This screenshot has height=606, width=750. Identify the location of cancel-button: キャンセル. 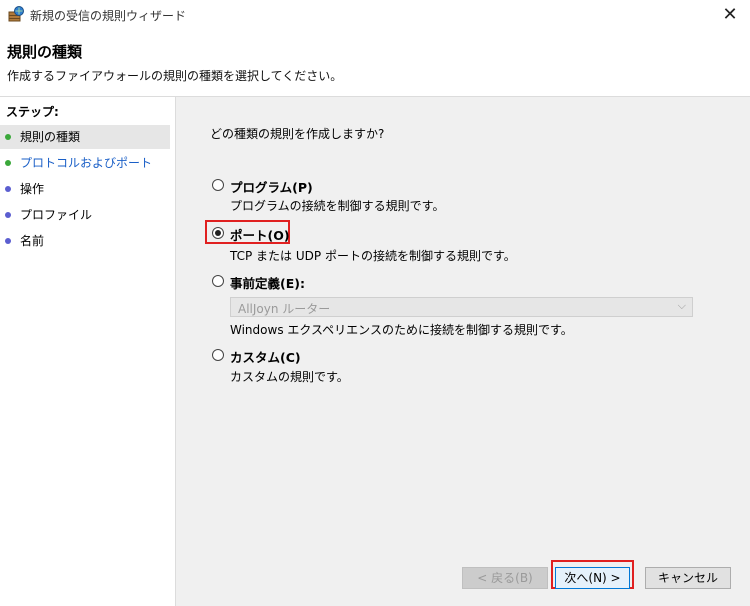
(688, 578).